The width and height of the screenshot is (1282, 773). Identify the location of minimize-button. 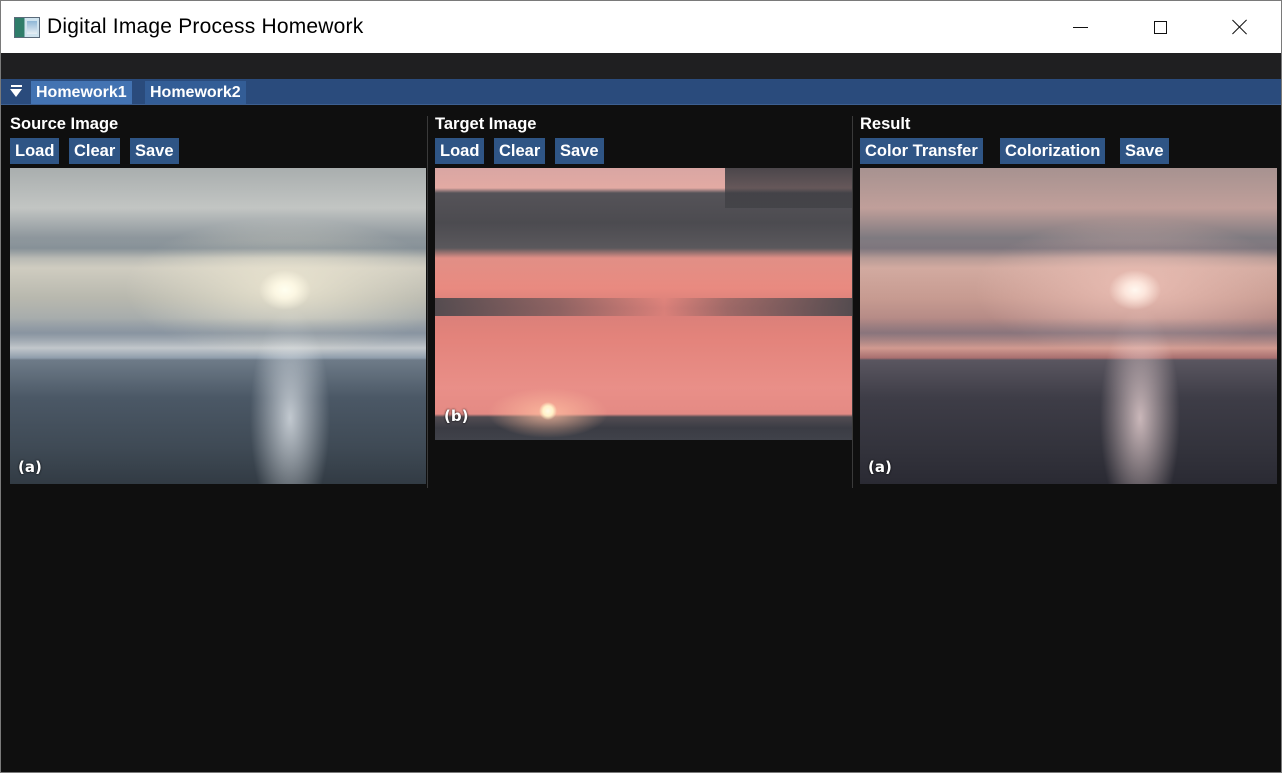
(1080, 27).